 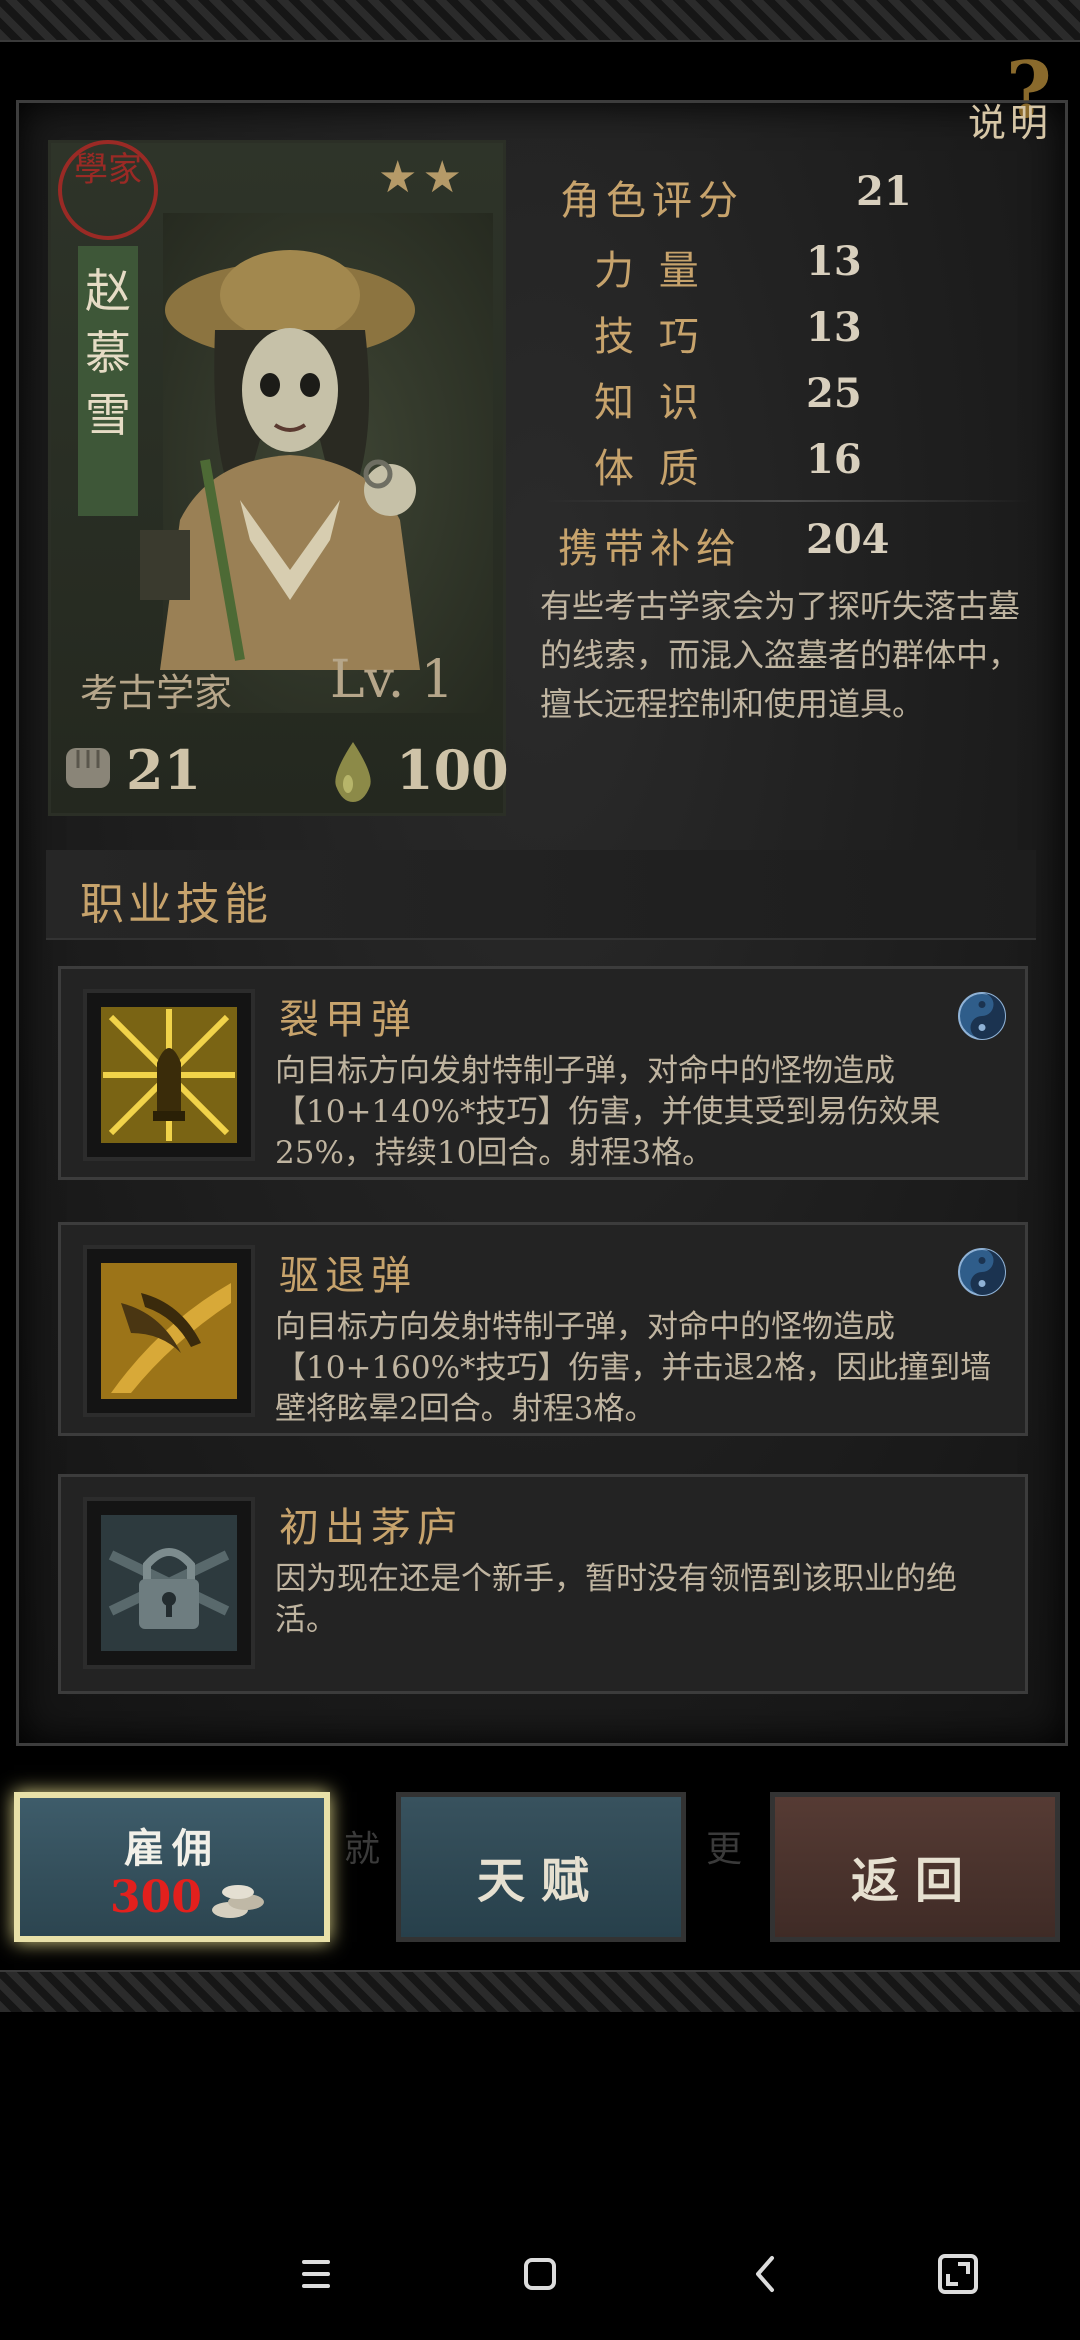 I want to click on star-rating: ★ ★, so click(x=420, y=177).